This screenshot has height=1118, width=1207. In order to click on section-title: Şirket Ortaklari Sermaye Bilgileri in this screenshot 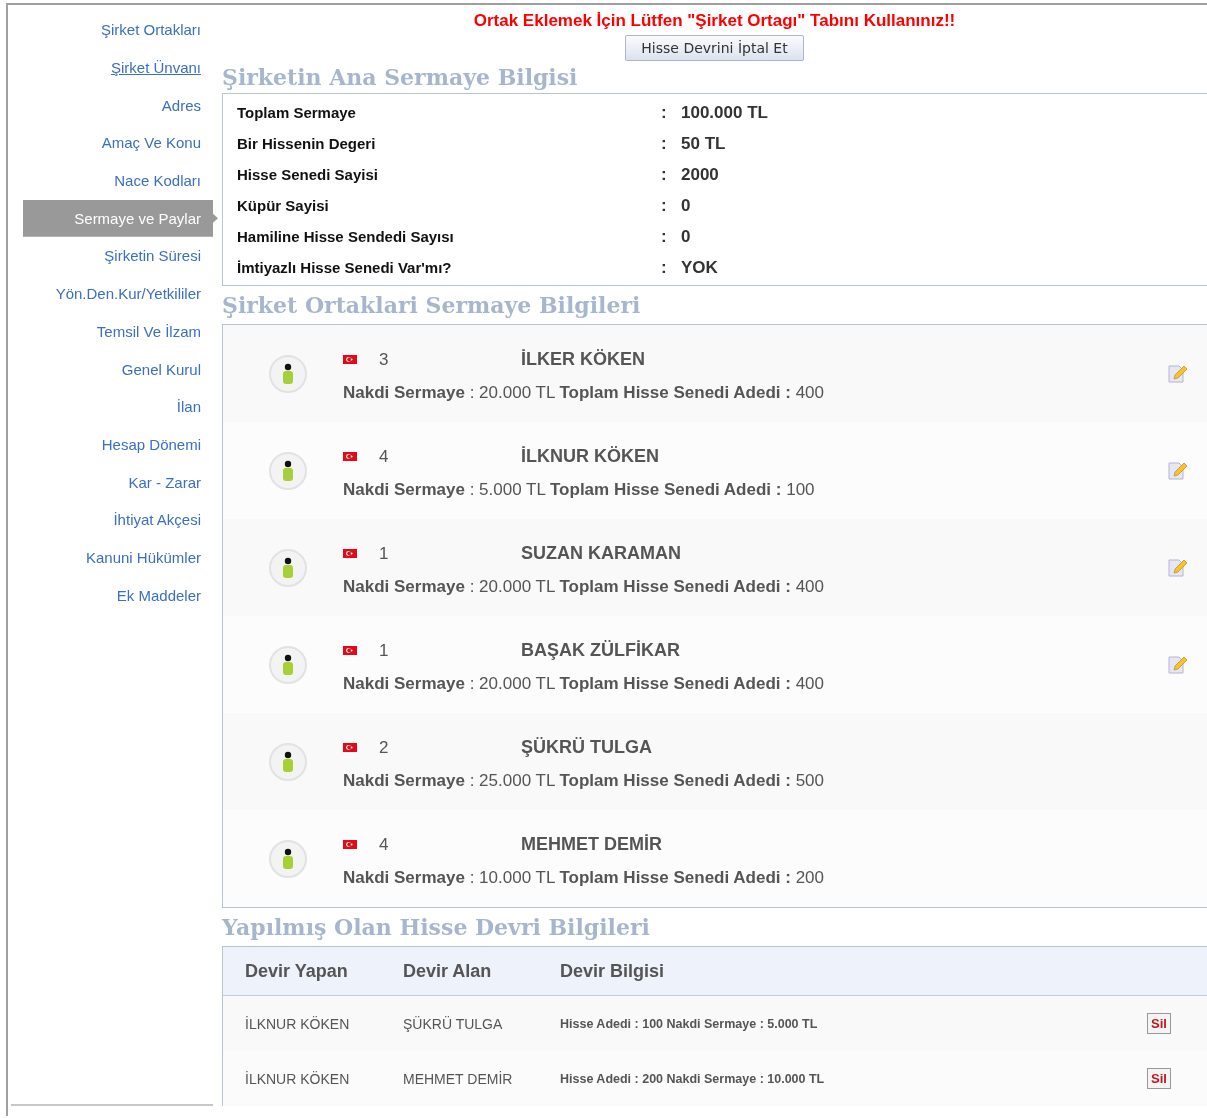, I will do `click(432, 305)`.